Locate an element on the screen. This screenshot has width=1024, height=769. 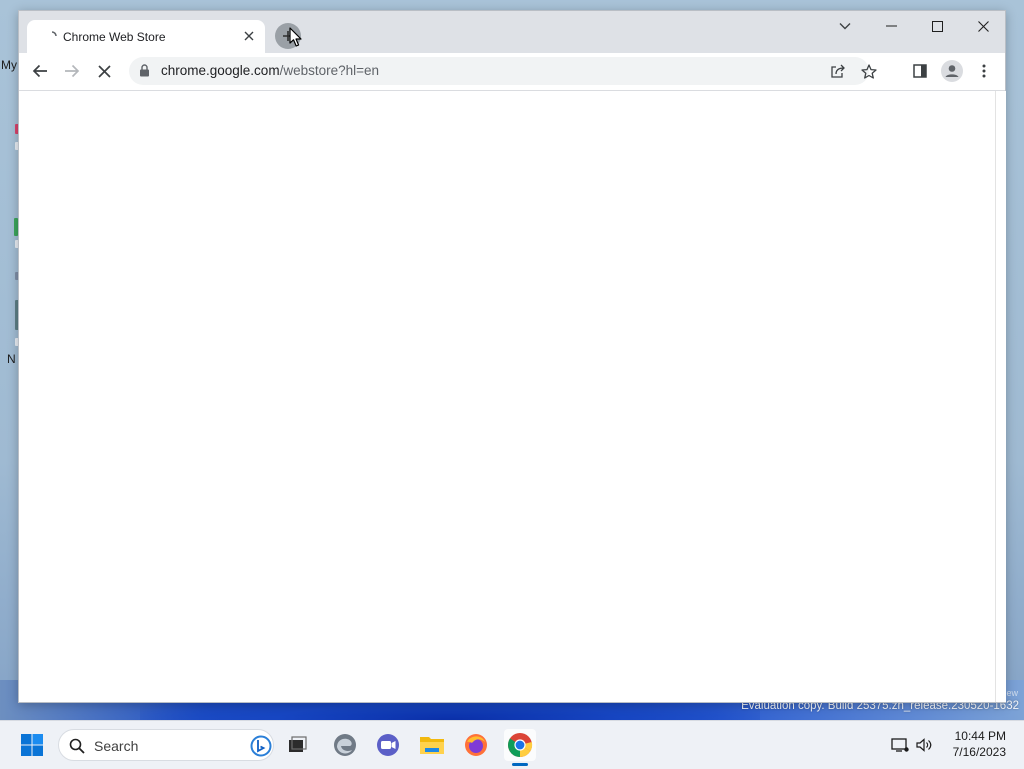
arrow-right-icon is located at coordinates (72, 71).